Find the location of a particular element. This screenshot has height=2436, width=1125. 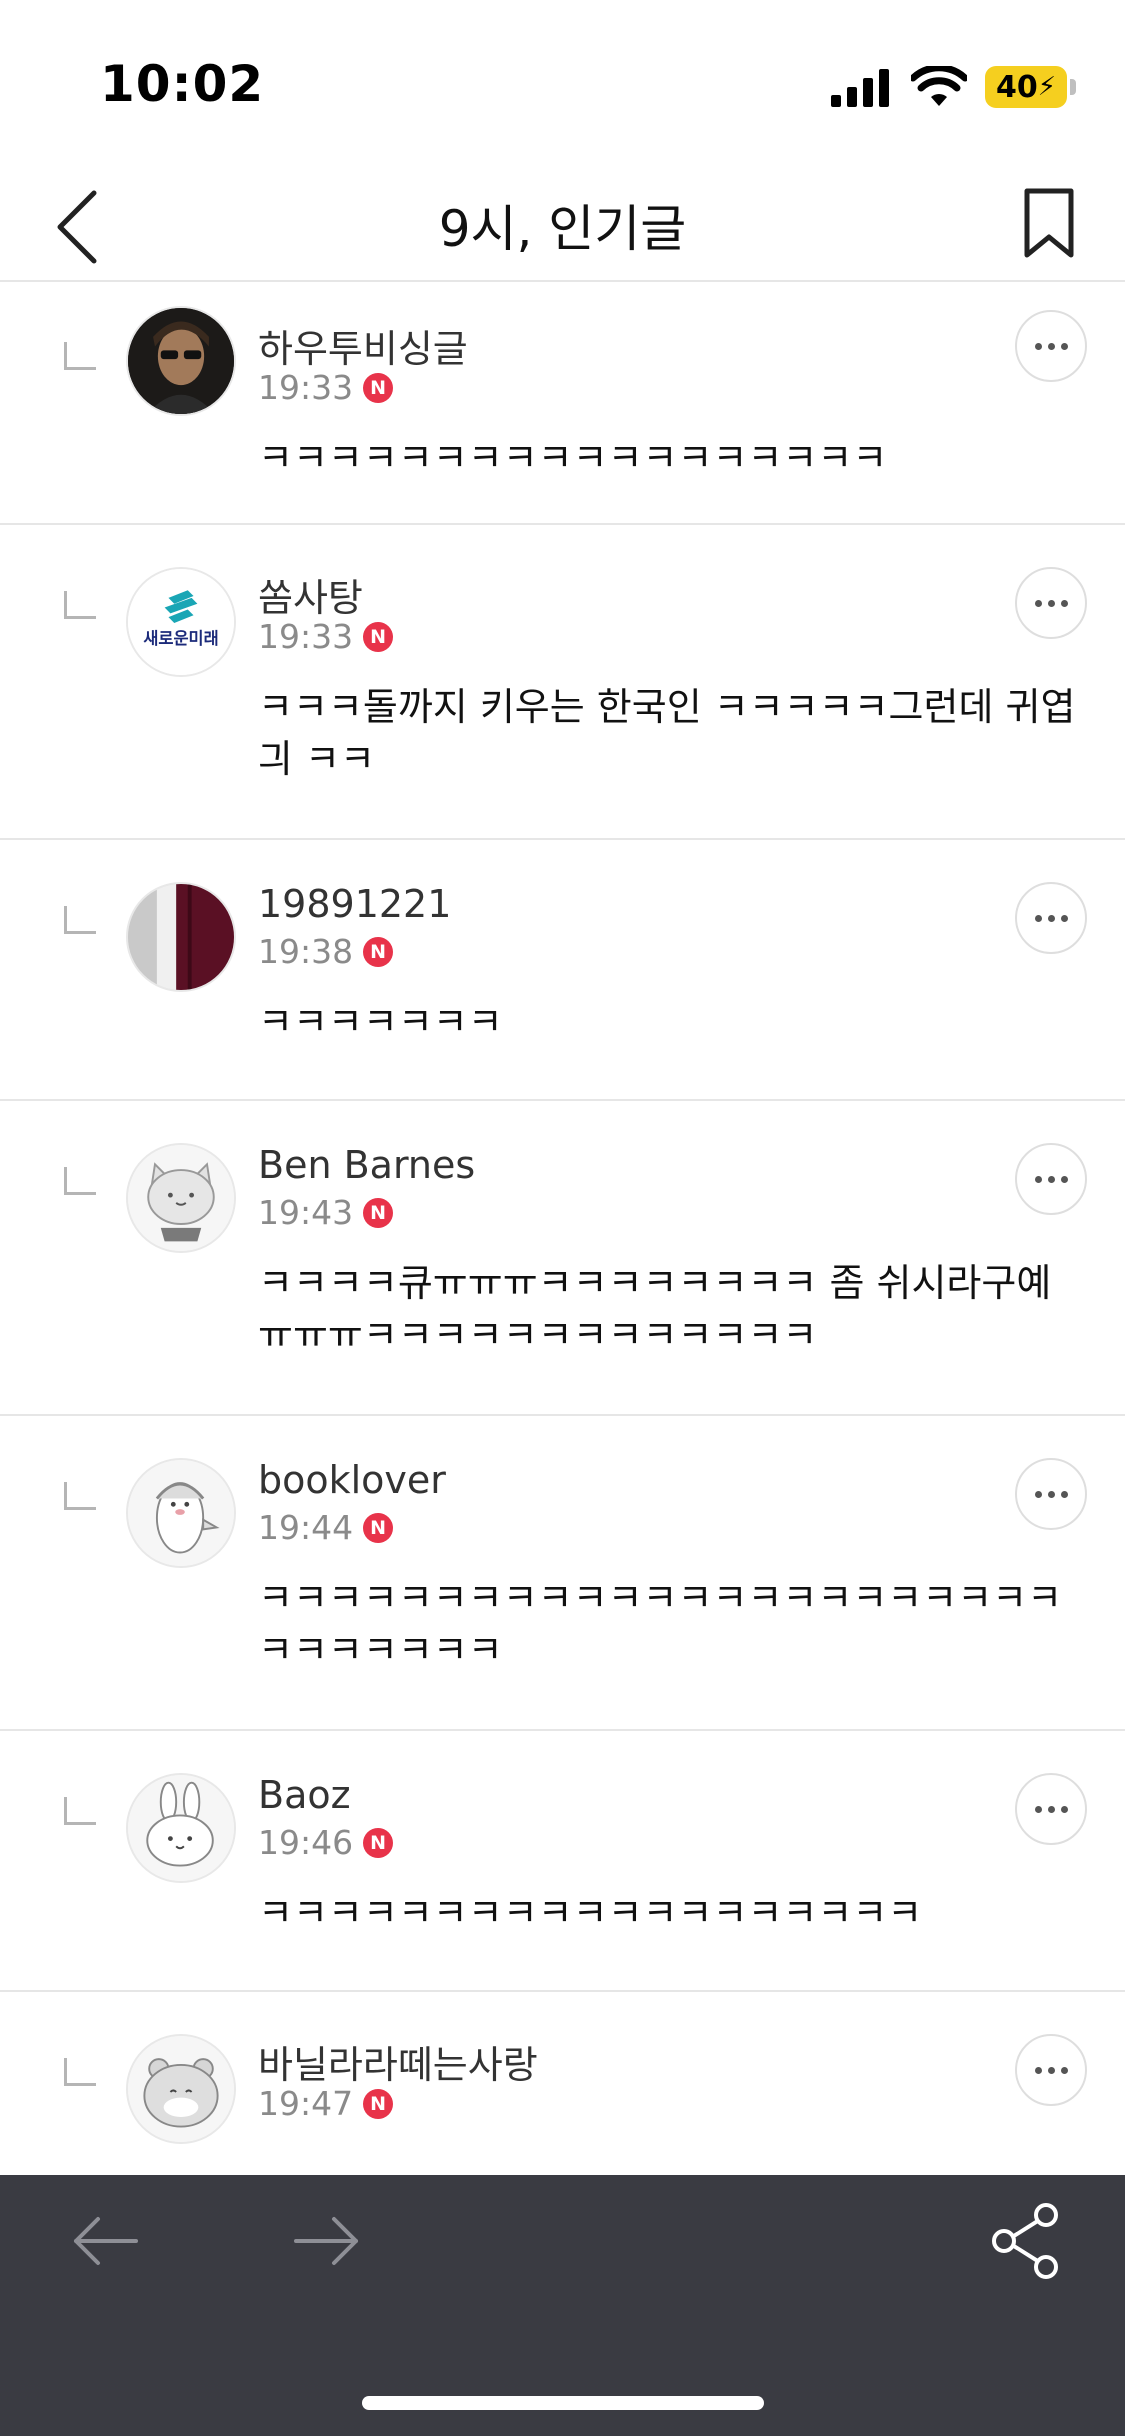

arrow-left-icon is located at coordinates (106, 2241).